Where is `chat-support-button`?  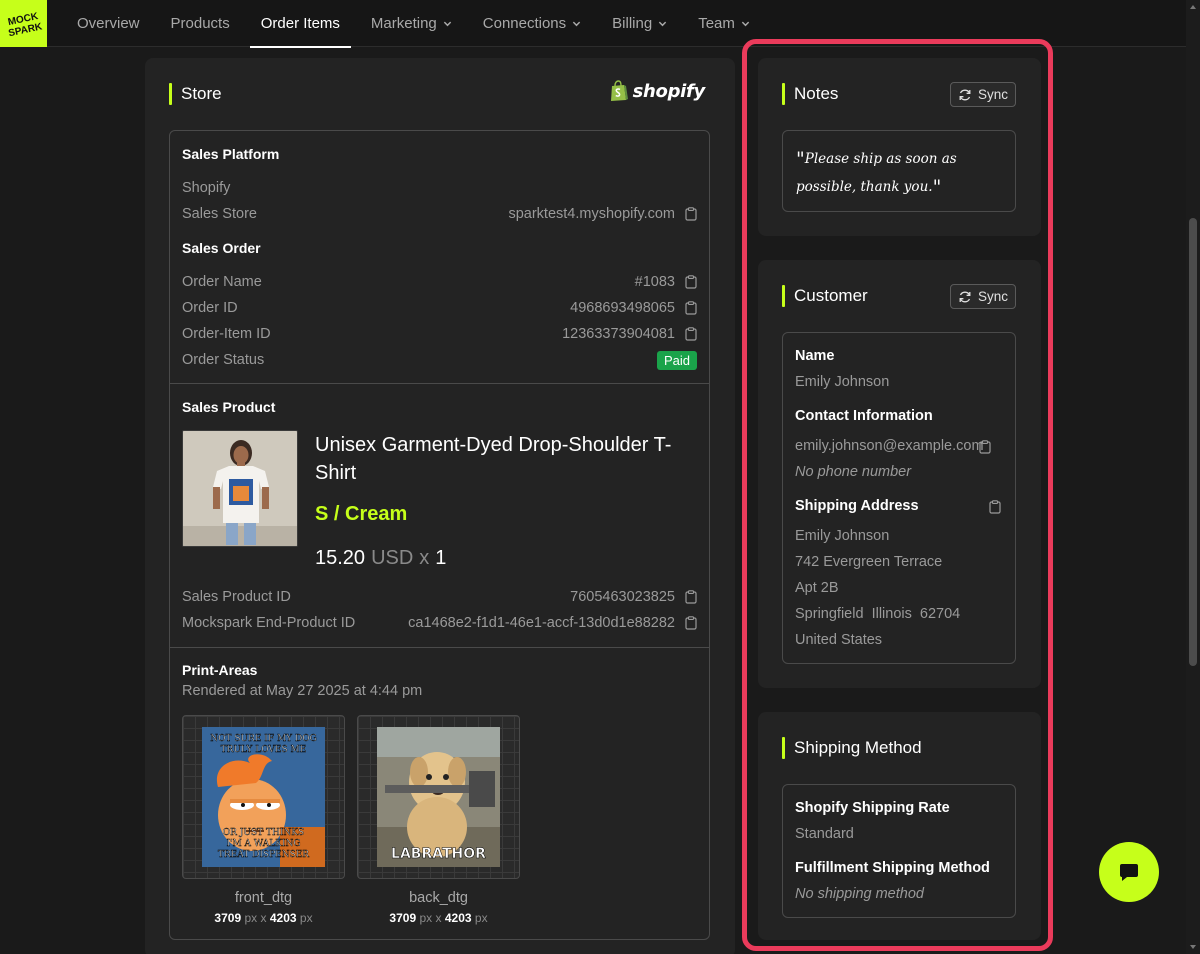
chat-support-button is located at coordinates (1129, 872).